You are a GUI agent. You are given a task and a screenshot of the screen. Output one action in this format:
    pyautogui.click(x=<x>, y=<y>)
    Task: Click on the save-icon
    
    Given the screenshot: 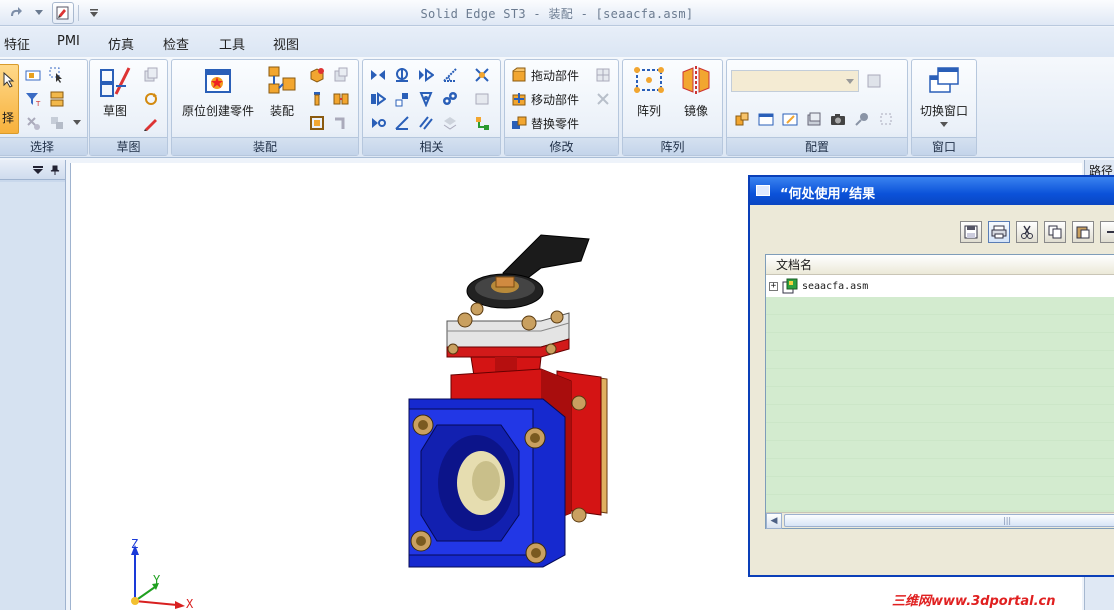 What is the action you would take?
    pyautogui.click(x=971, y=232)
    